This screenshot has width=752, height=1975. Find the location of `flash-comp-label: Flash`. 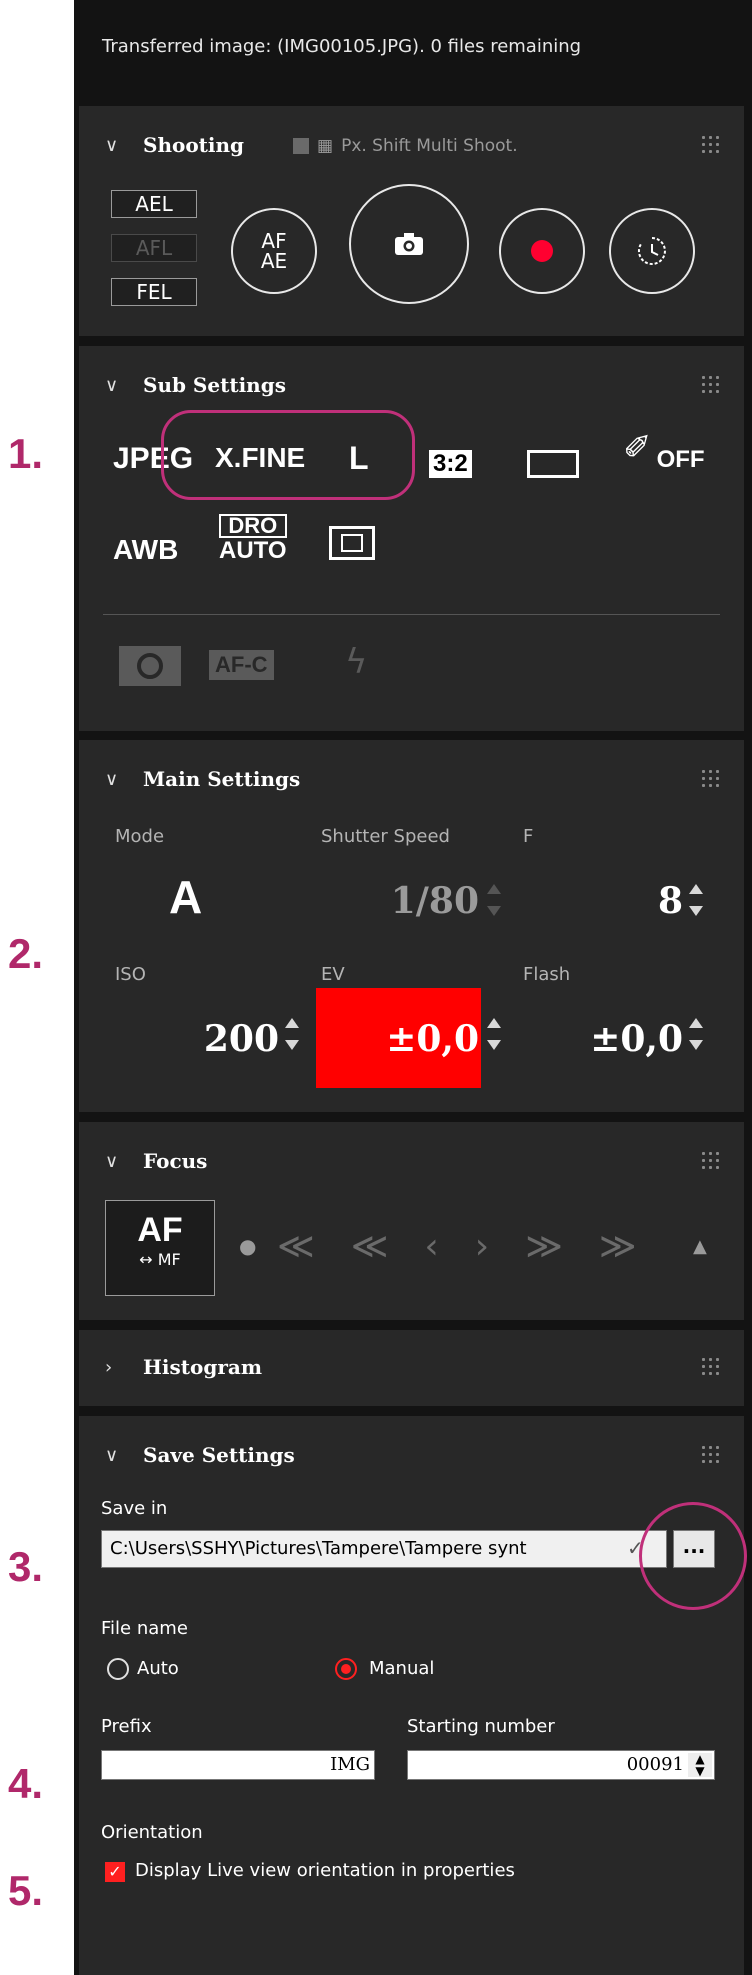

flash-comp-label: Flash is located at coordinates (547, 974).